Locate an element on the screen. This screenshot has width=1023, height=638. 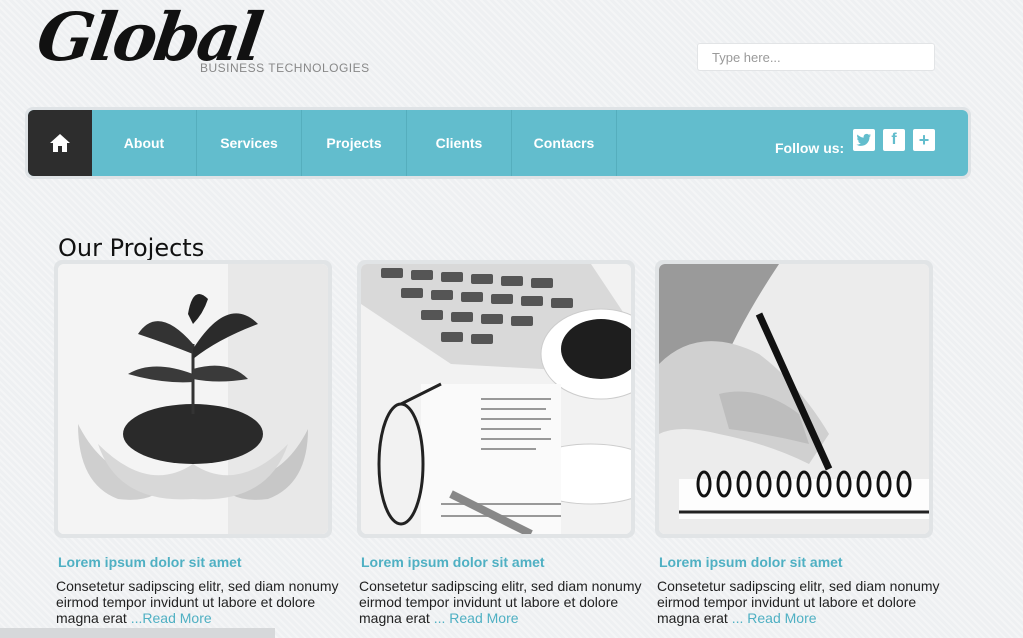
home-button is located at coordinates (60, 143).